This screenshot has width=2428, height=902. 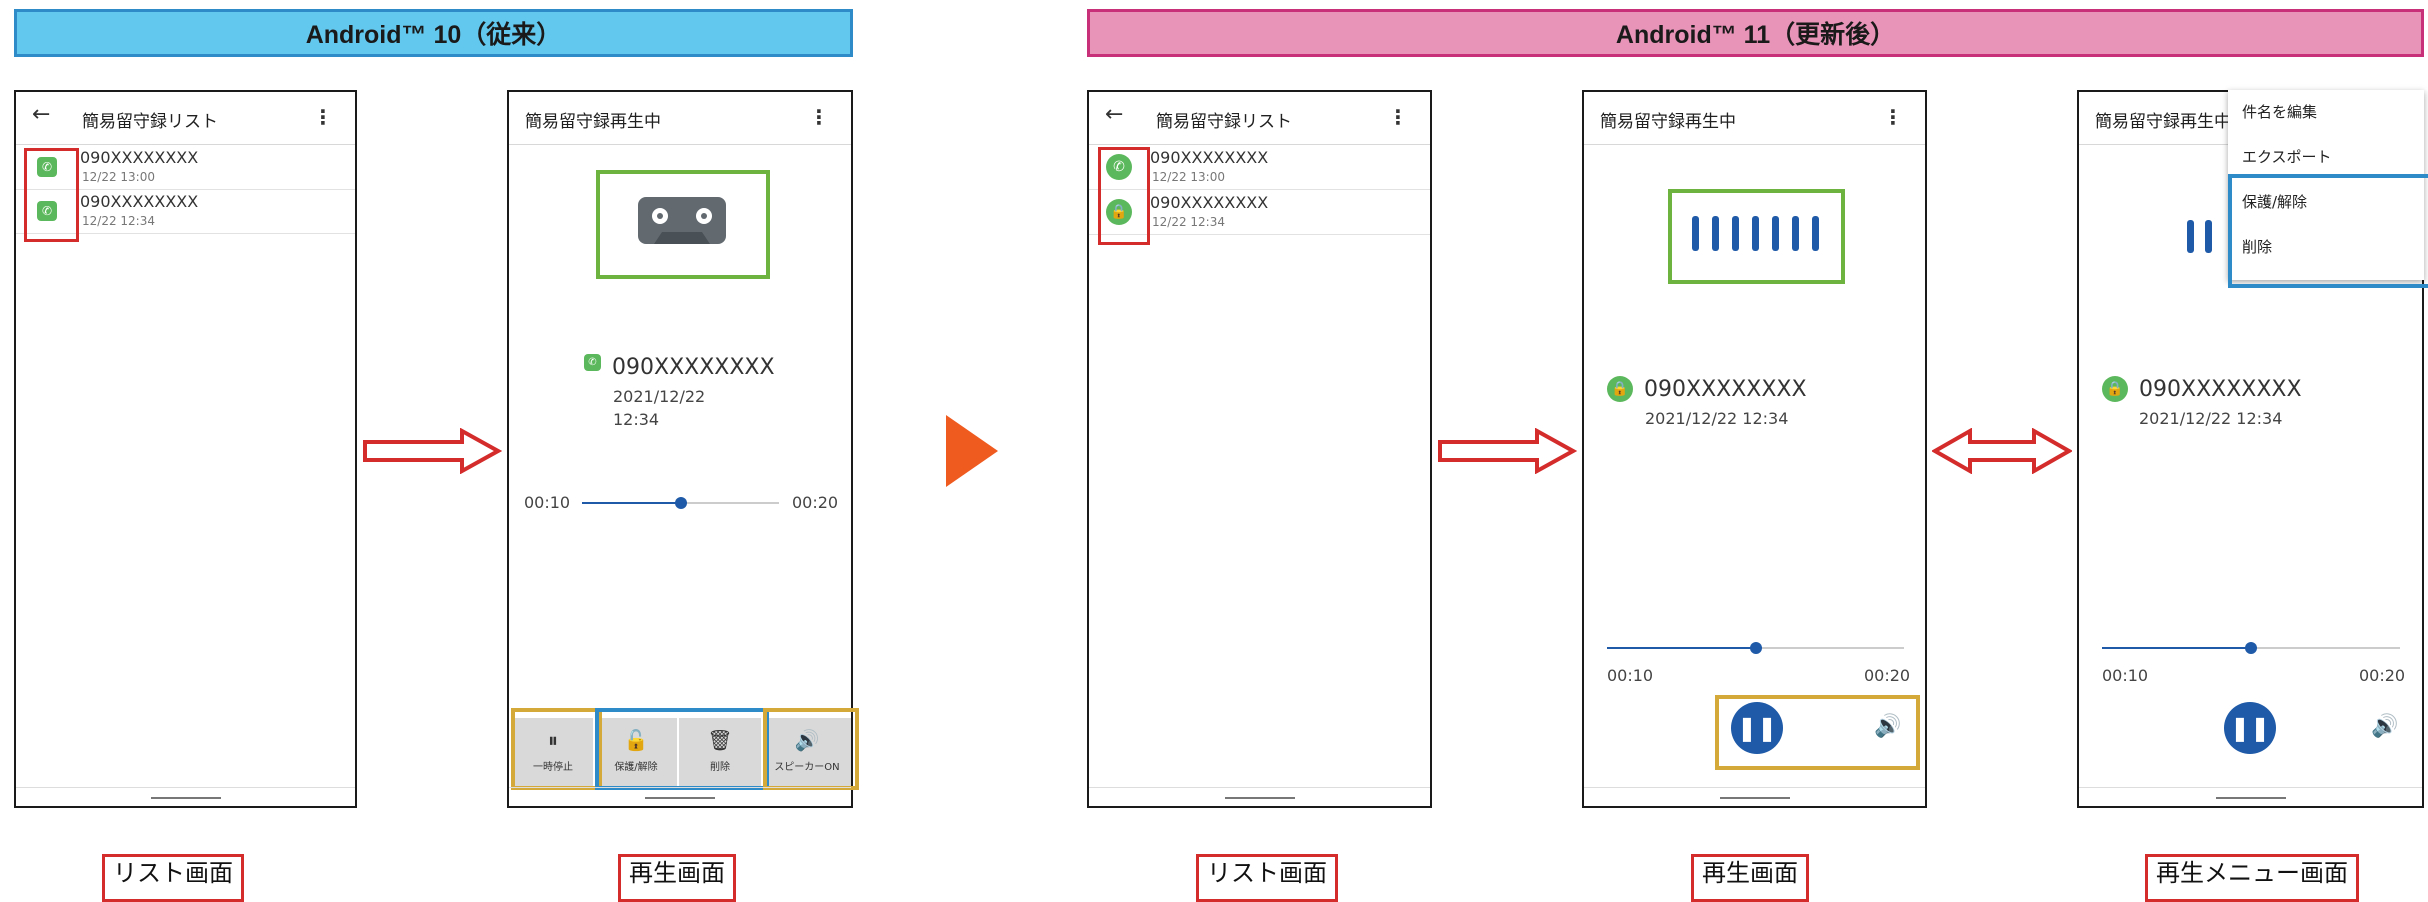 I want to click on transition-arrow-icon, so click(x=972, y=451).